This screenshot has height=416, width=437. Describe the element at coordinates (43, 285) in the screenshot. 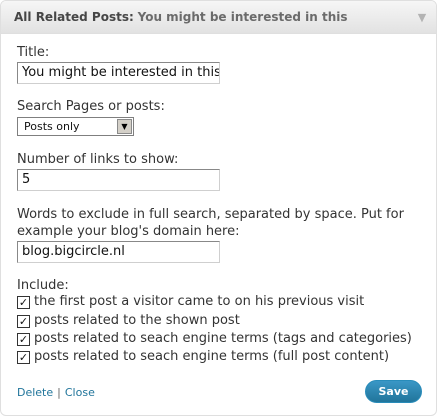

I see `include-label: Include:` at that location.